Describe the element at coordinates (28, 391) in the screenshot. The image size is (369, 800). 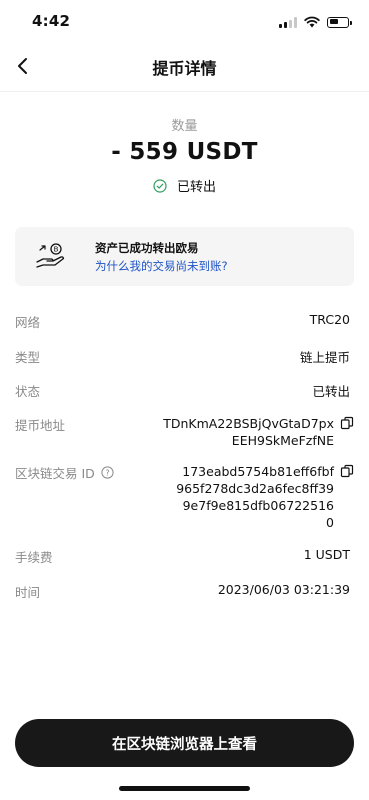
I see `state-label: 状态` at that location.